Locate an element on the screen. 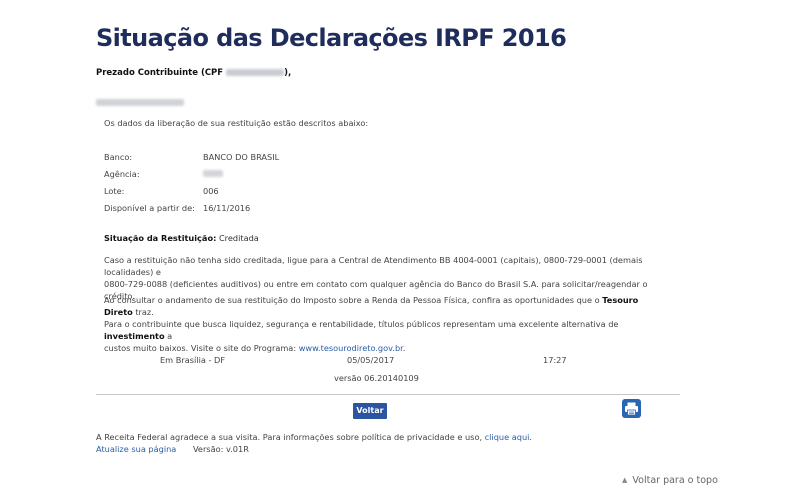 The width and height of the screenshot is (805, 500). refund-status: Situação da Restituição: Creditada is located at coordinates (181, 238).